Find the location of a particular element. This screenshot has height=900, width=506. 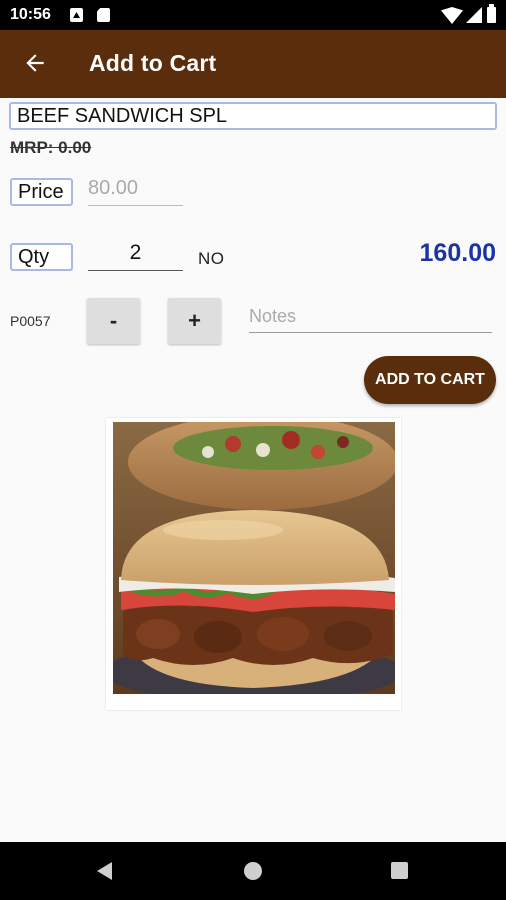

arrow-left-icon is located at coordinates (35, 63).